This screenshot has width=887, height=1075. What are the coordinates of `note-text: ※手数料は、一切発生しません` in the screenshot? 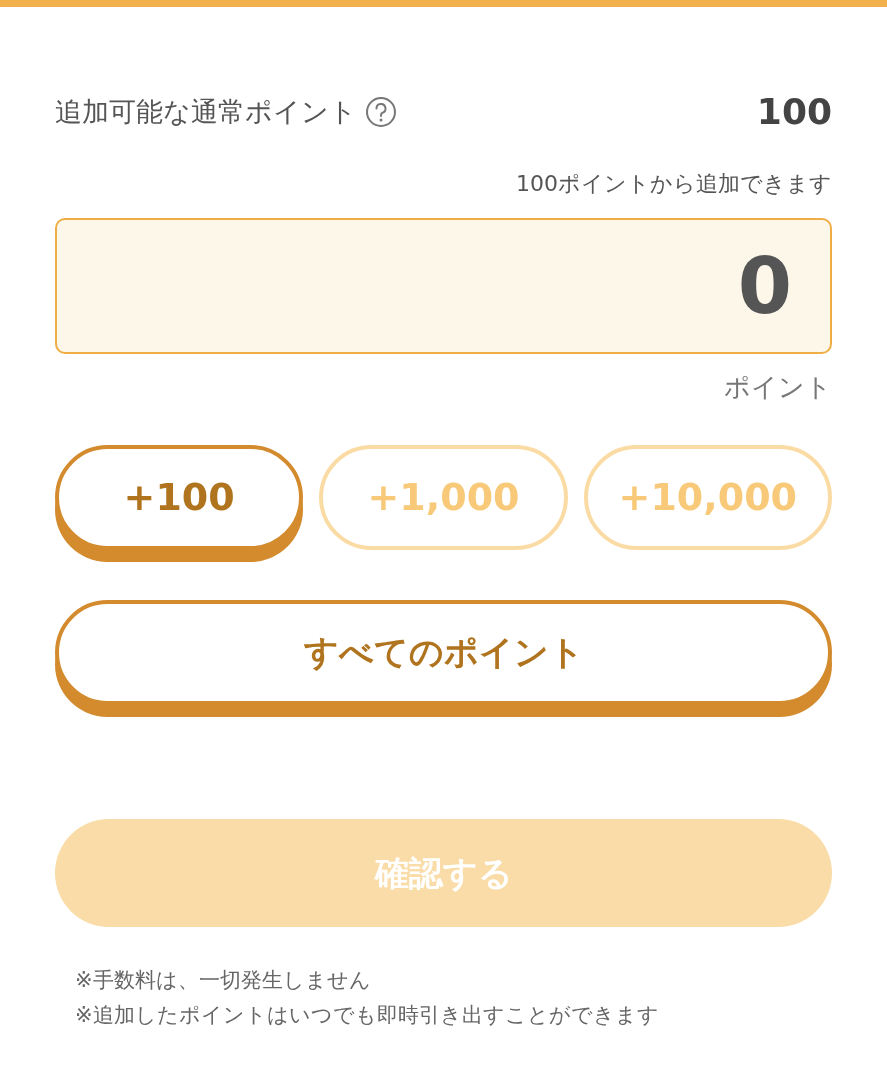 It's located at (223, 980).